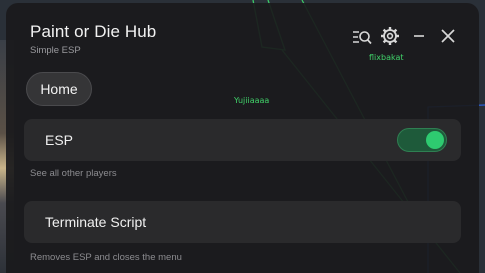 This screenshot has width=485, height=273. I want to click on esp-player-tag: Yujiiaaaa, so click(252, 100).